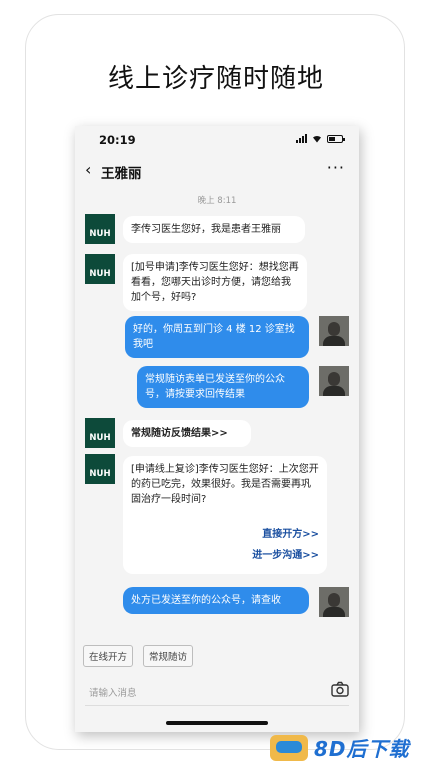  Describe the element at coordinates (113, 692) in the screenshot. I see `message-input: 请输入消息` at that location.